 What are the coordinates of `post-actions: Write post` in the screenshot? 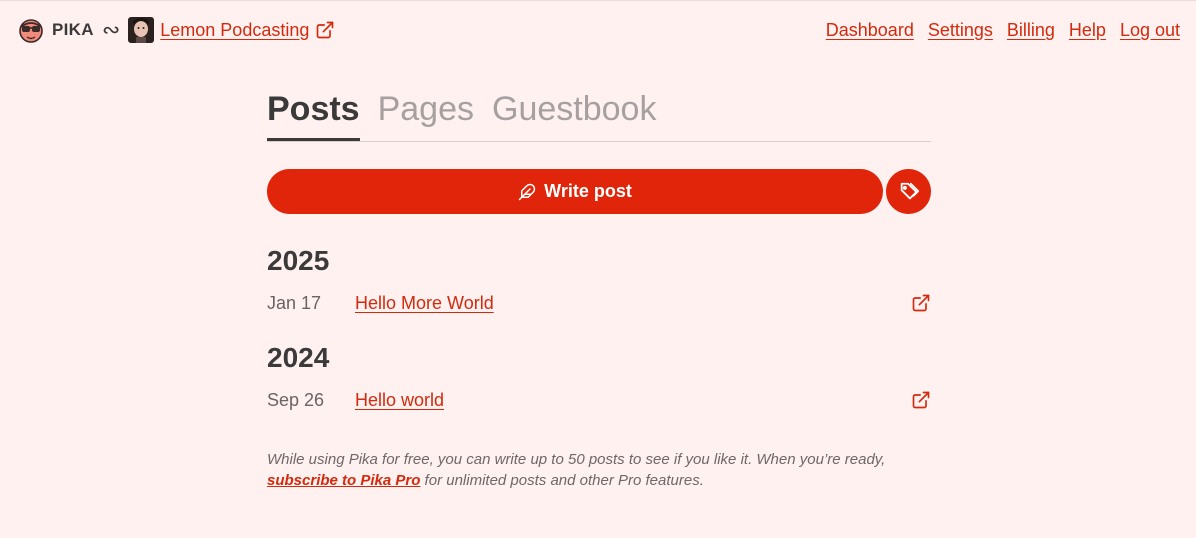 It's located at (599, 191).